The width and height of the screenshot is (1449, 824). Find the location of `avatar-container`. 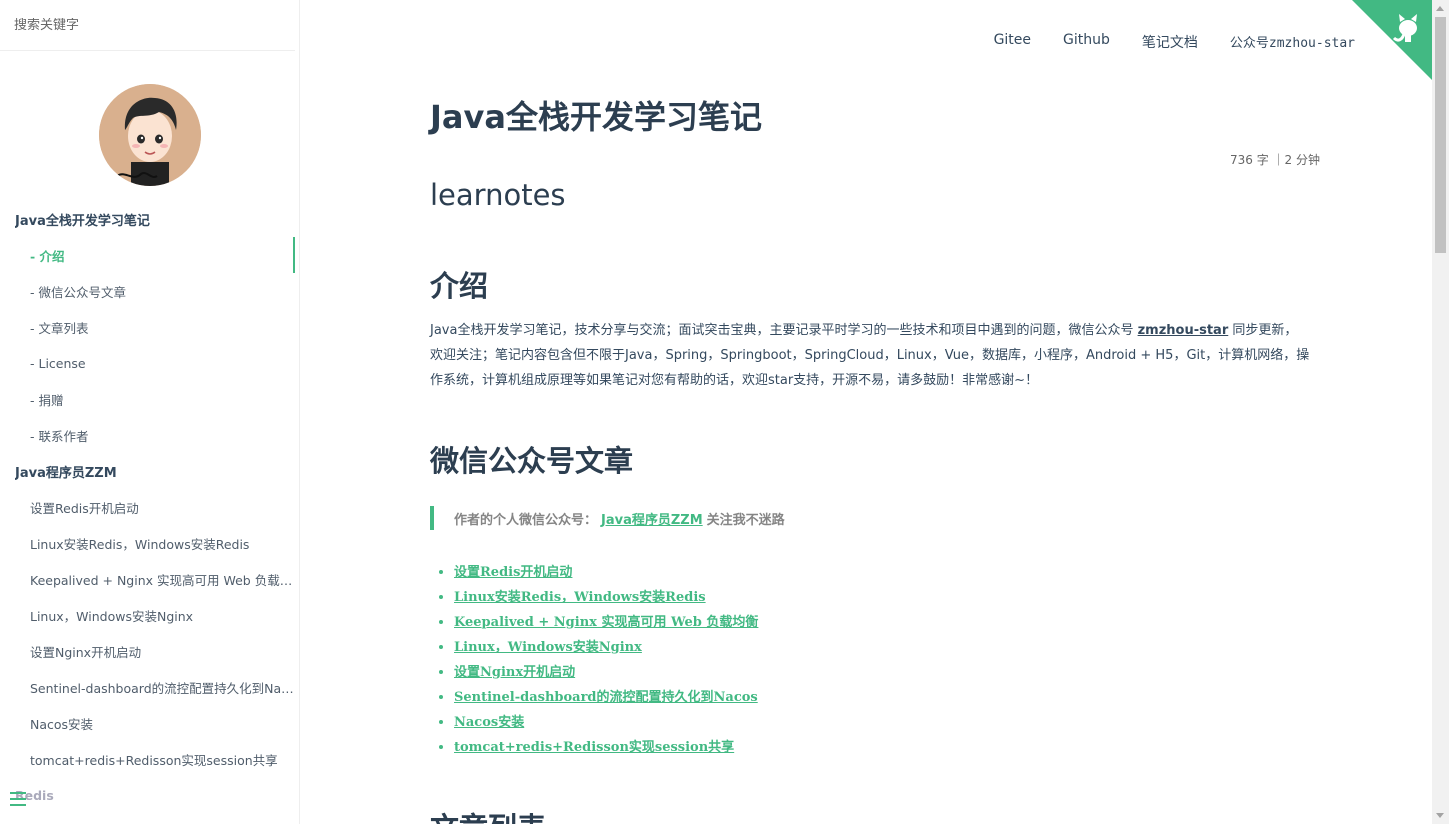

avatar-container is located at coordinates (149, 126).